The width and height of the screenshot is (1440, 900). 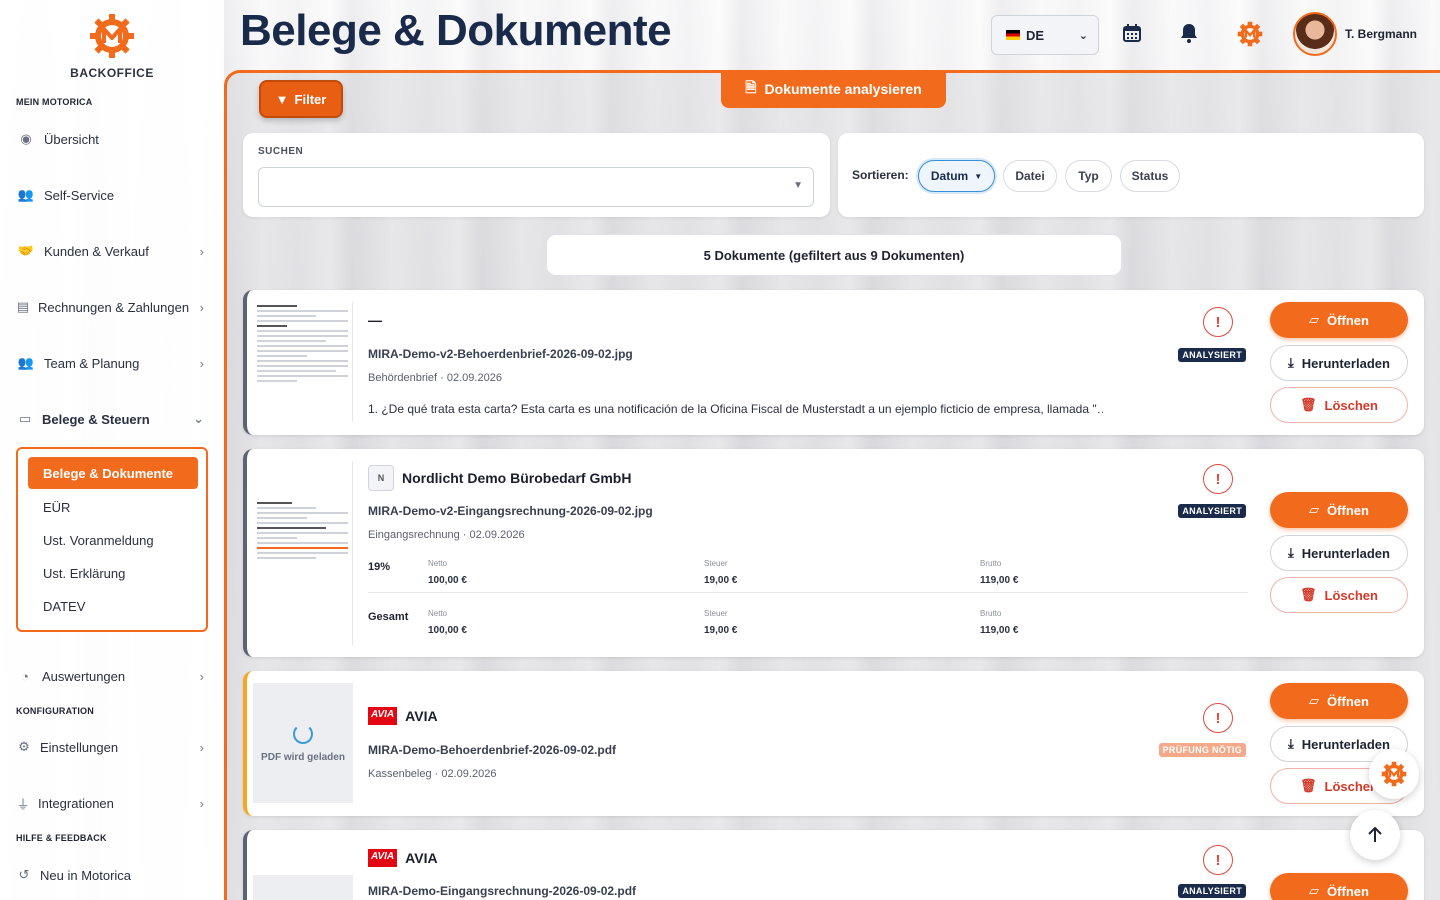 I want to click on invoice-icon: ▤, so click(x=23, y=306).